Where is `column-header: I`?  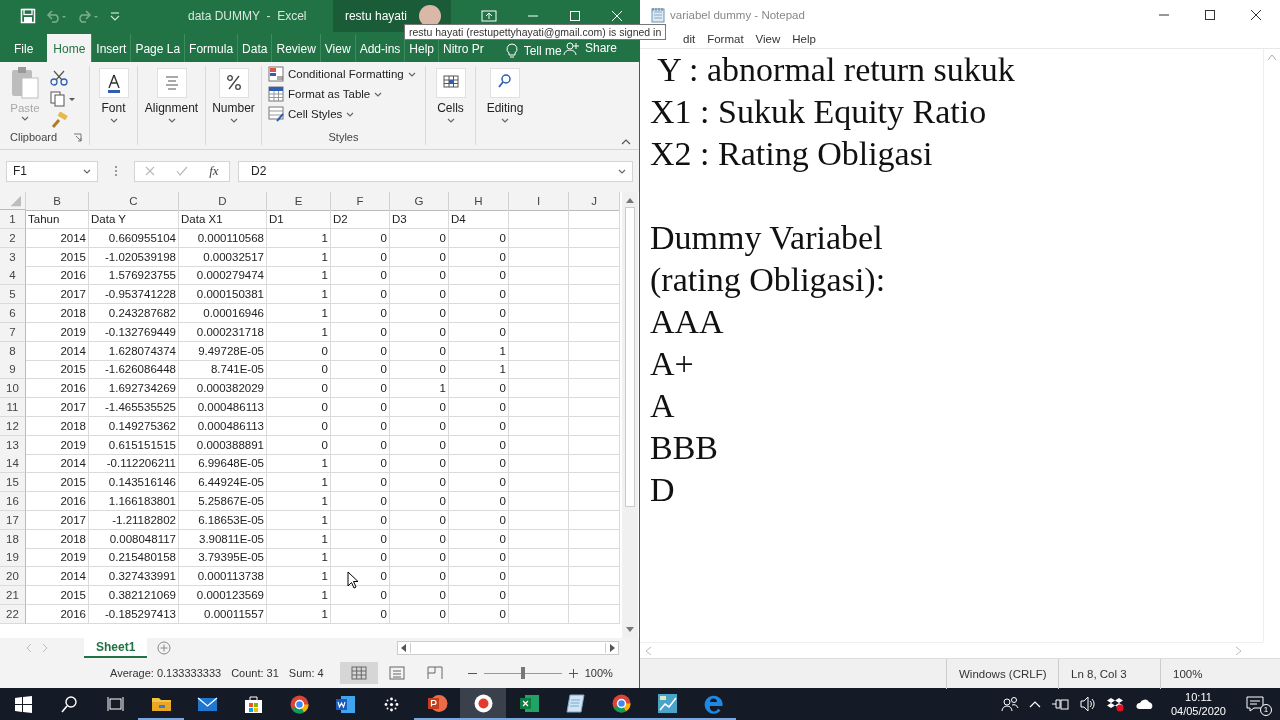 column-header: I is located at coordinates (539, 201).